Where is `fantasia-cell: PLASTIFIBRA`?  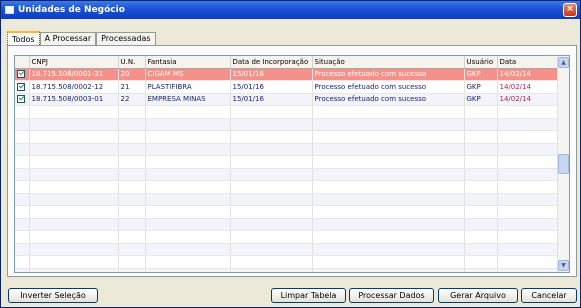 fantasia-cell: PLASTIFIBRA is located at coordinates (188, 87).